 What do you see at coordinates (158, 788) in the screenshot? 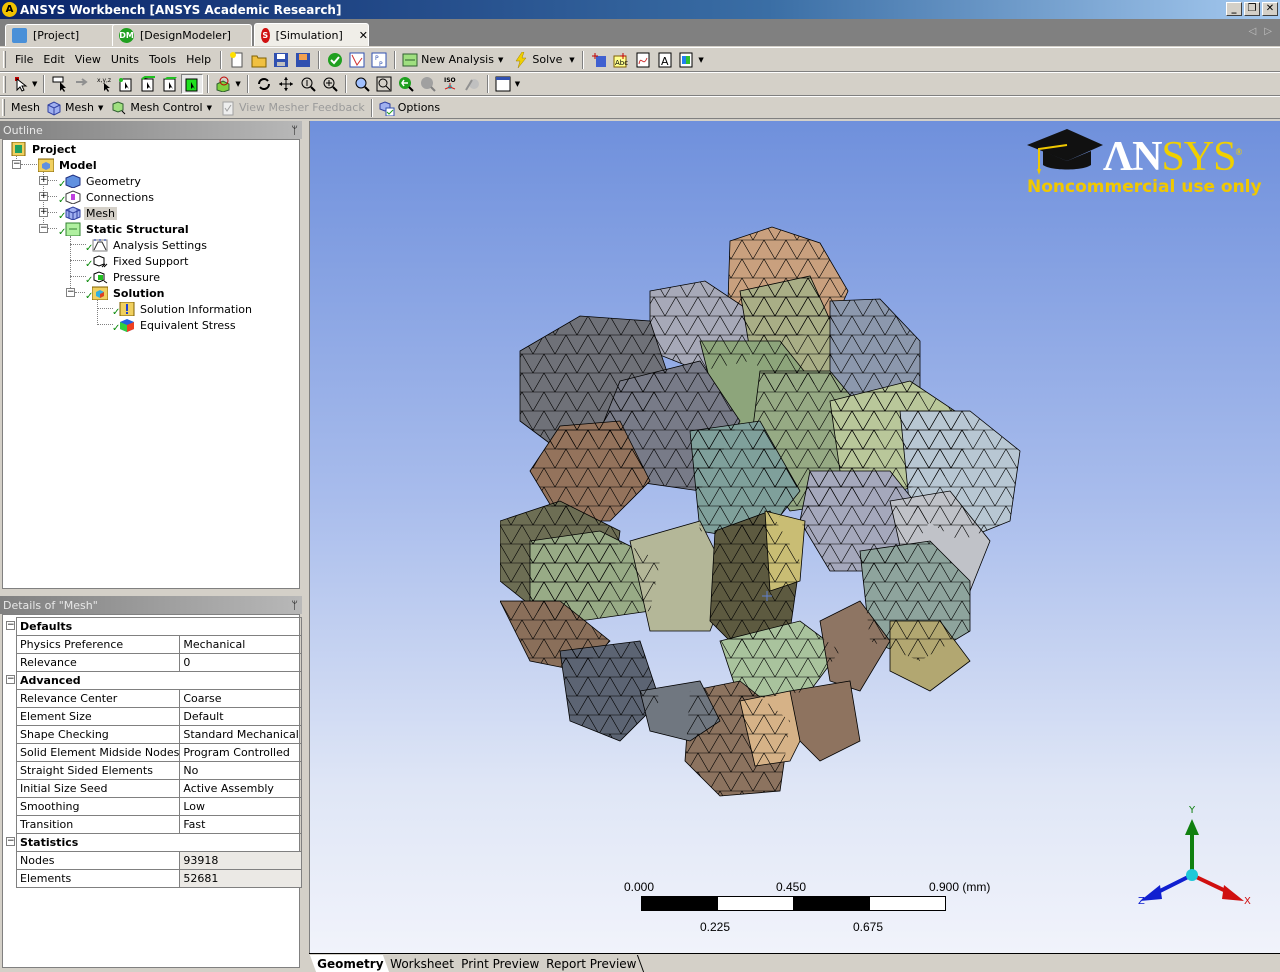
I see `detail-row-initial-size-seed: Initial Size Seed Active Assembly` at bounding box center [158, 788].